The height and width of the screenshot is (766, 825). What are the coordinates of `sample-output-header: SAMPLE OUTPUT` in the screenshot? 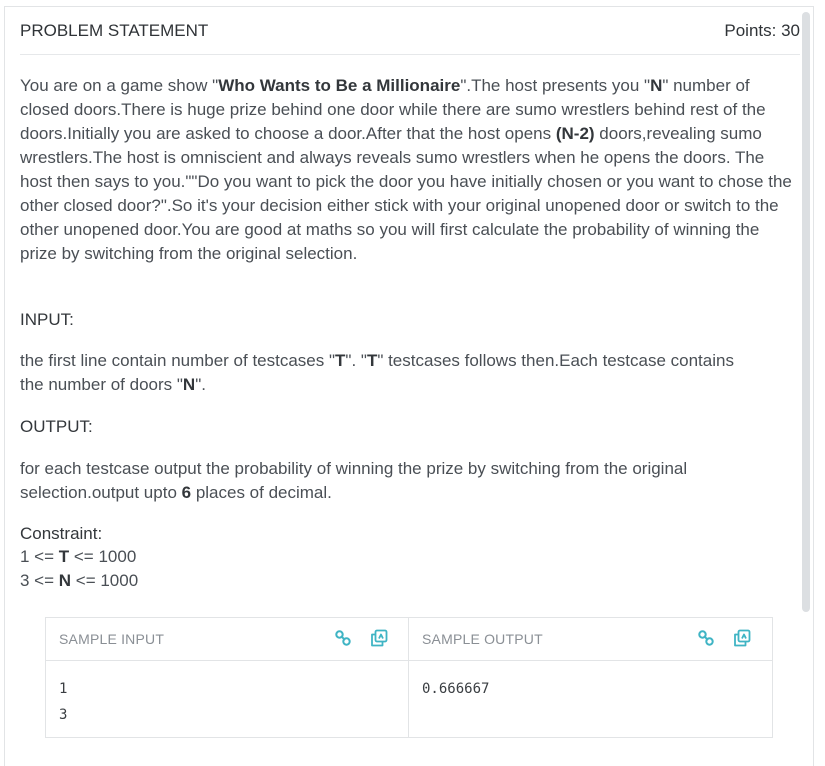 It's located at (590, 639).